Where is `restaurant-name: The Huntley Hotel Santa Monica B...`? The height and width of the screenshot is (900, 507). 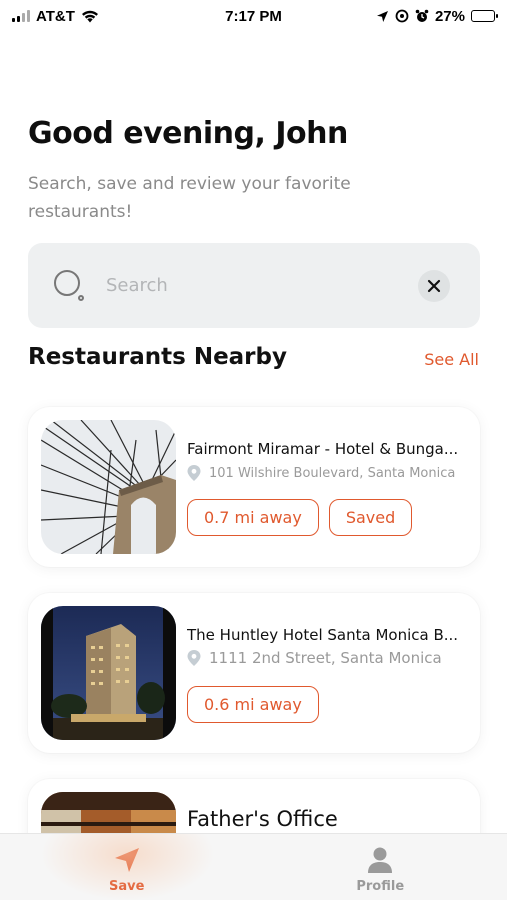 restaurant-name: The Huntley Hotel Santa Monica B... is located at coordinates (323, 635).